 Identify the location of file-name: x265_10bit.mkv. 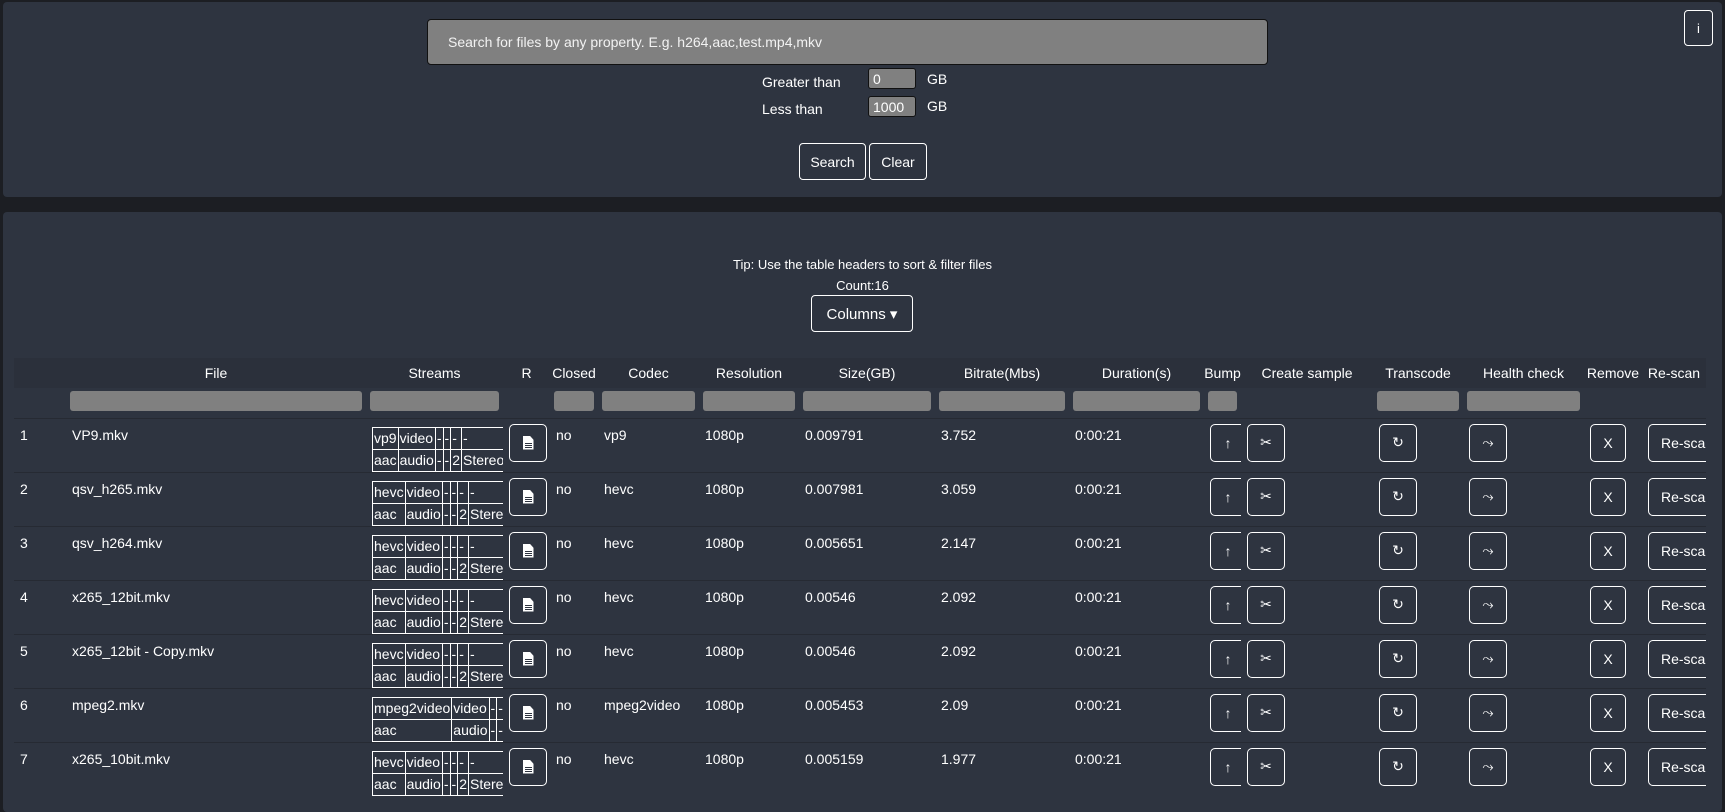
(216, 768).